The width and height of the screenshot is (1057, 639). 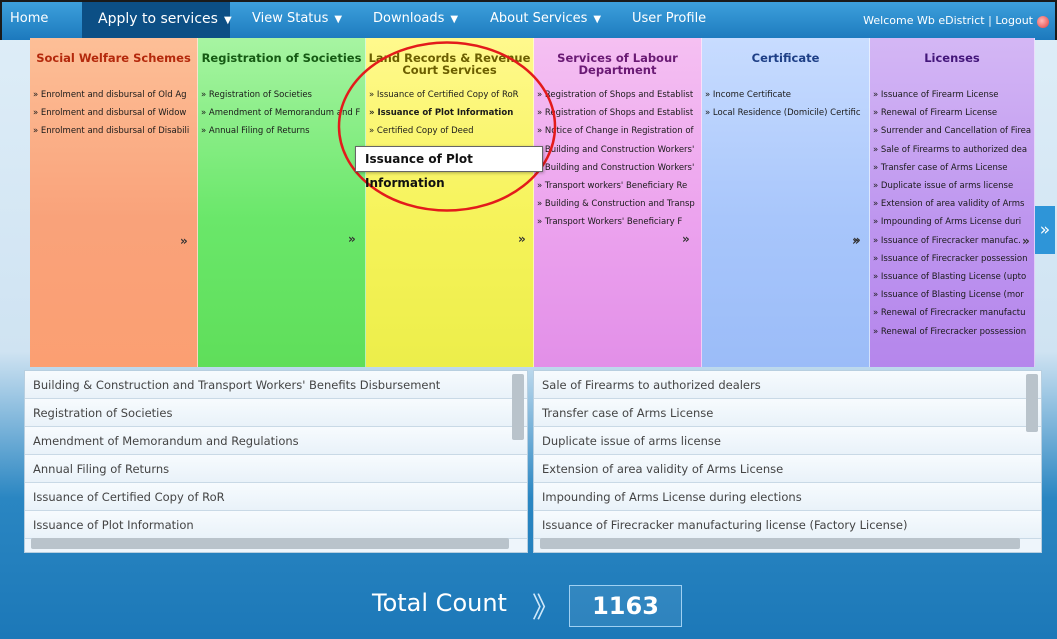 I want to click on list-item: Annual Filing of Returns, so click(x=276, y=469).